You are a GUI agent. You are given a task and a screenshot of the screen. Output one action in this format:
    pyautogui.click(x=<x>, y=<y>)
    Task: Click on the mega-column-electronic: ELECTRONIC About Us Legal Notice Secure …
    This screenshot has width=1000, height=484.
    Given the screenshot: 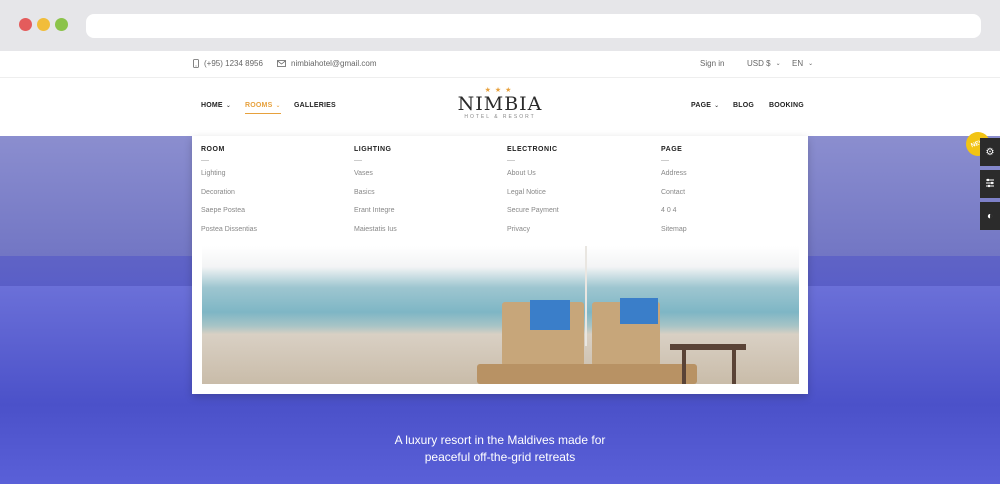 What is the action you would take?
    pyautogui.click(x=533, y=195)
    